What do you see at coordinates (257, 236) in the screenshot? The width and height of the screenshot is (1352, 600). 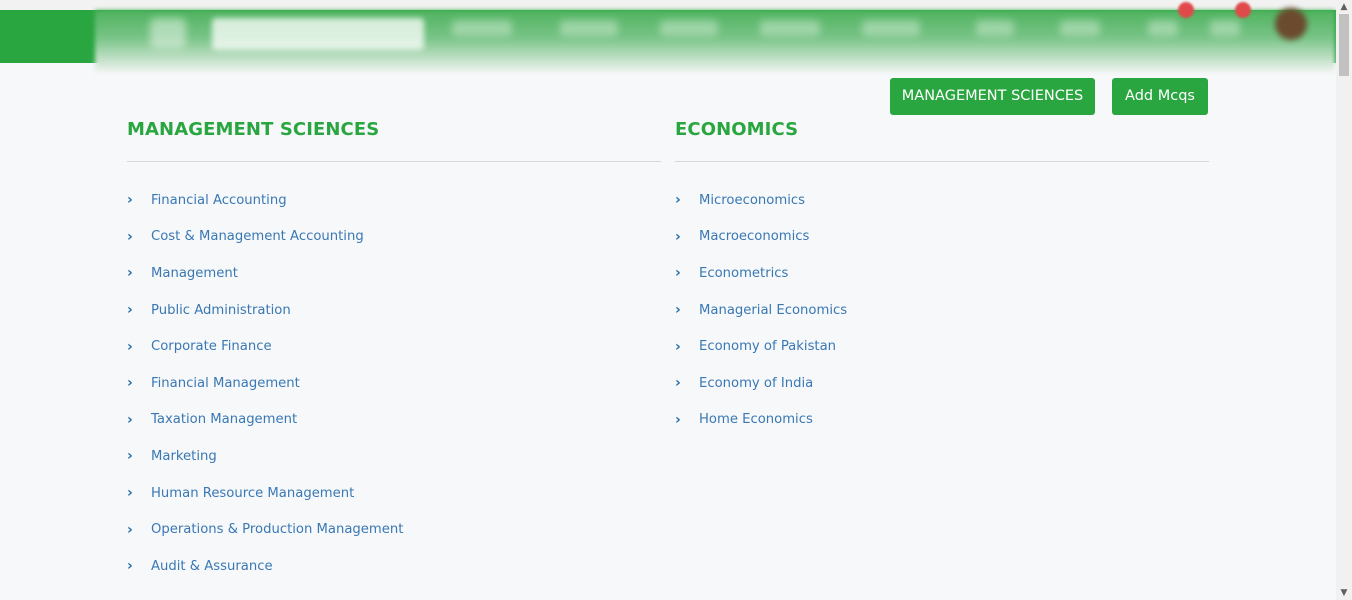 I see `subject-link: Cost & Management Accounting` at bounding box center [257, 236].